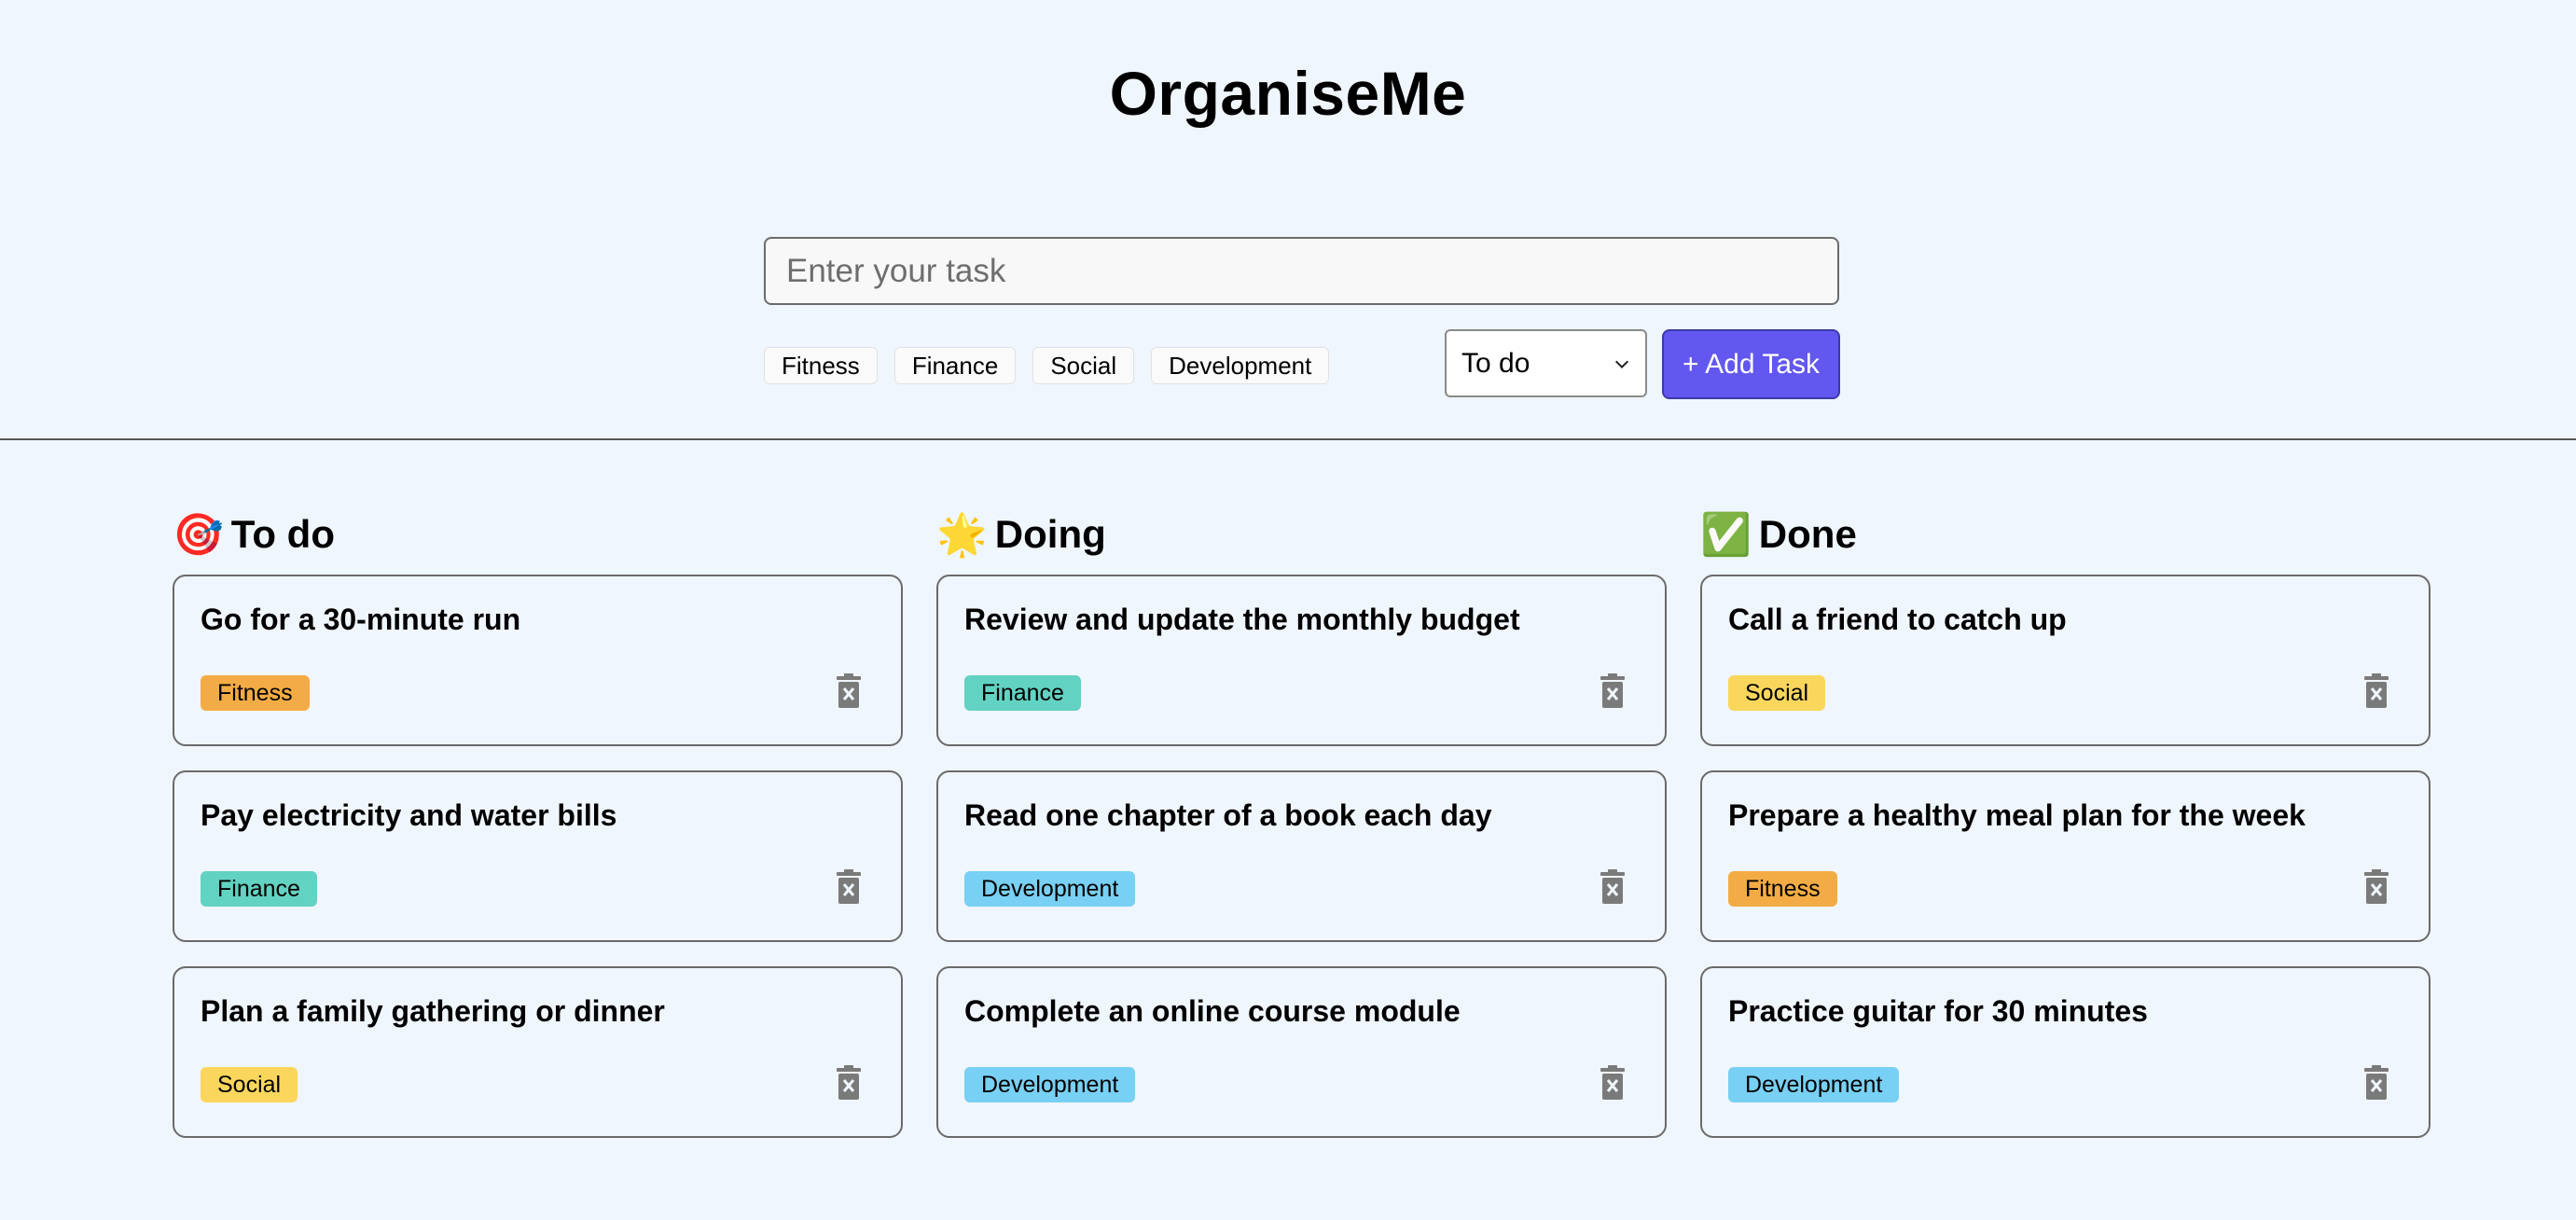 This screenshot has height=1220, width=2576. I want to click on task-title: Go for a 30-minute run, so click(361, 619).